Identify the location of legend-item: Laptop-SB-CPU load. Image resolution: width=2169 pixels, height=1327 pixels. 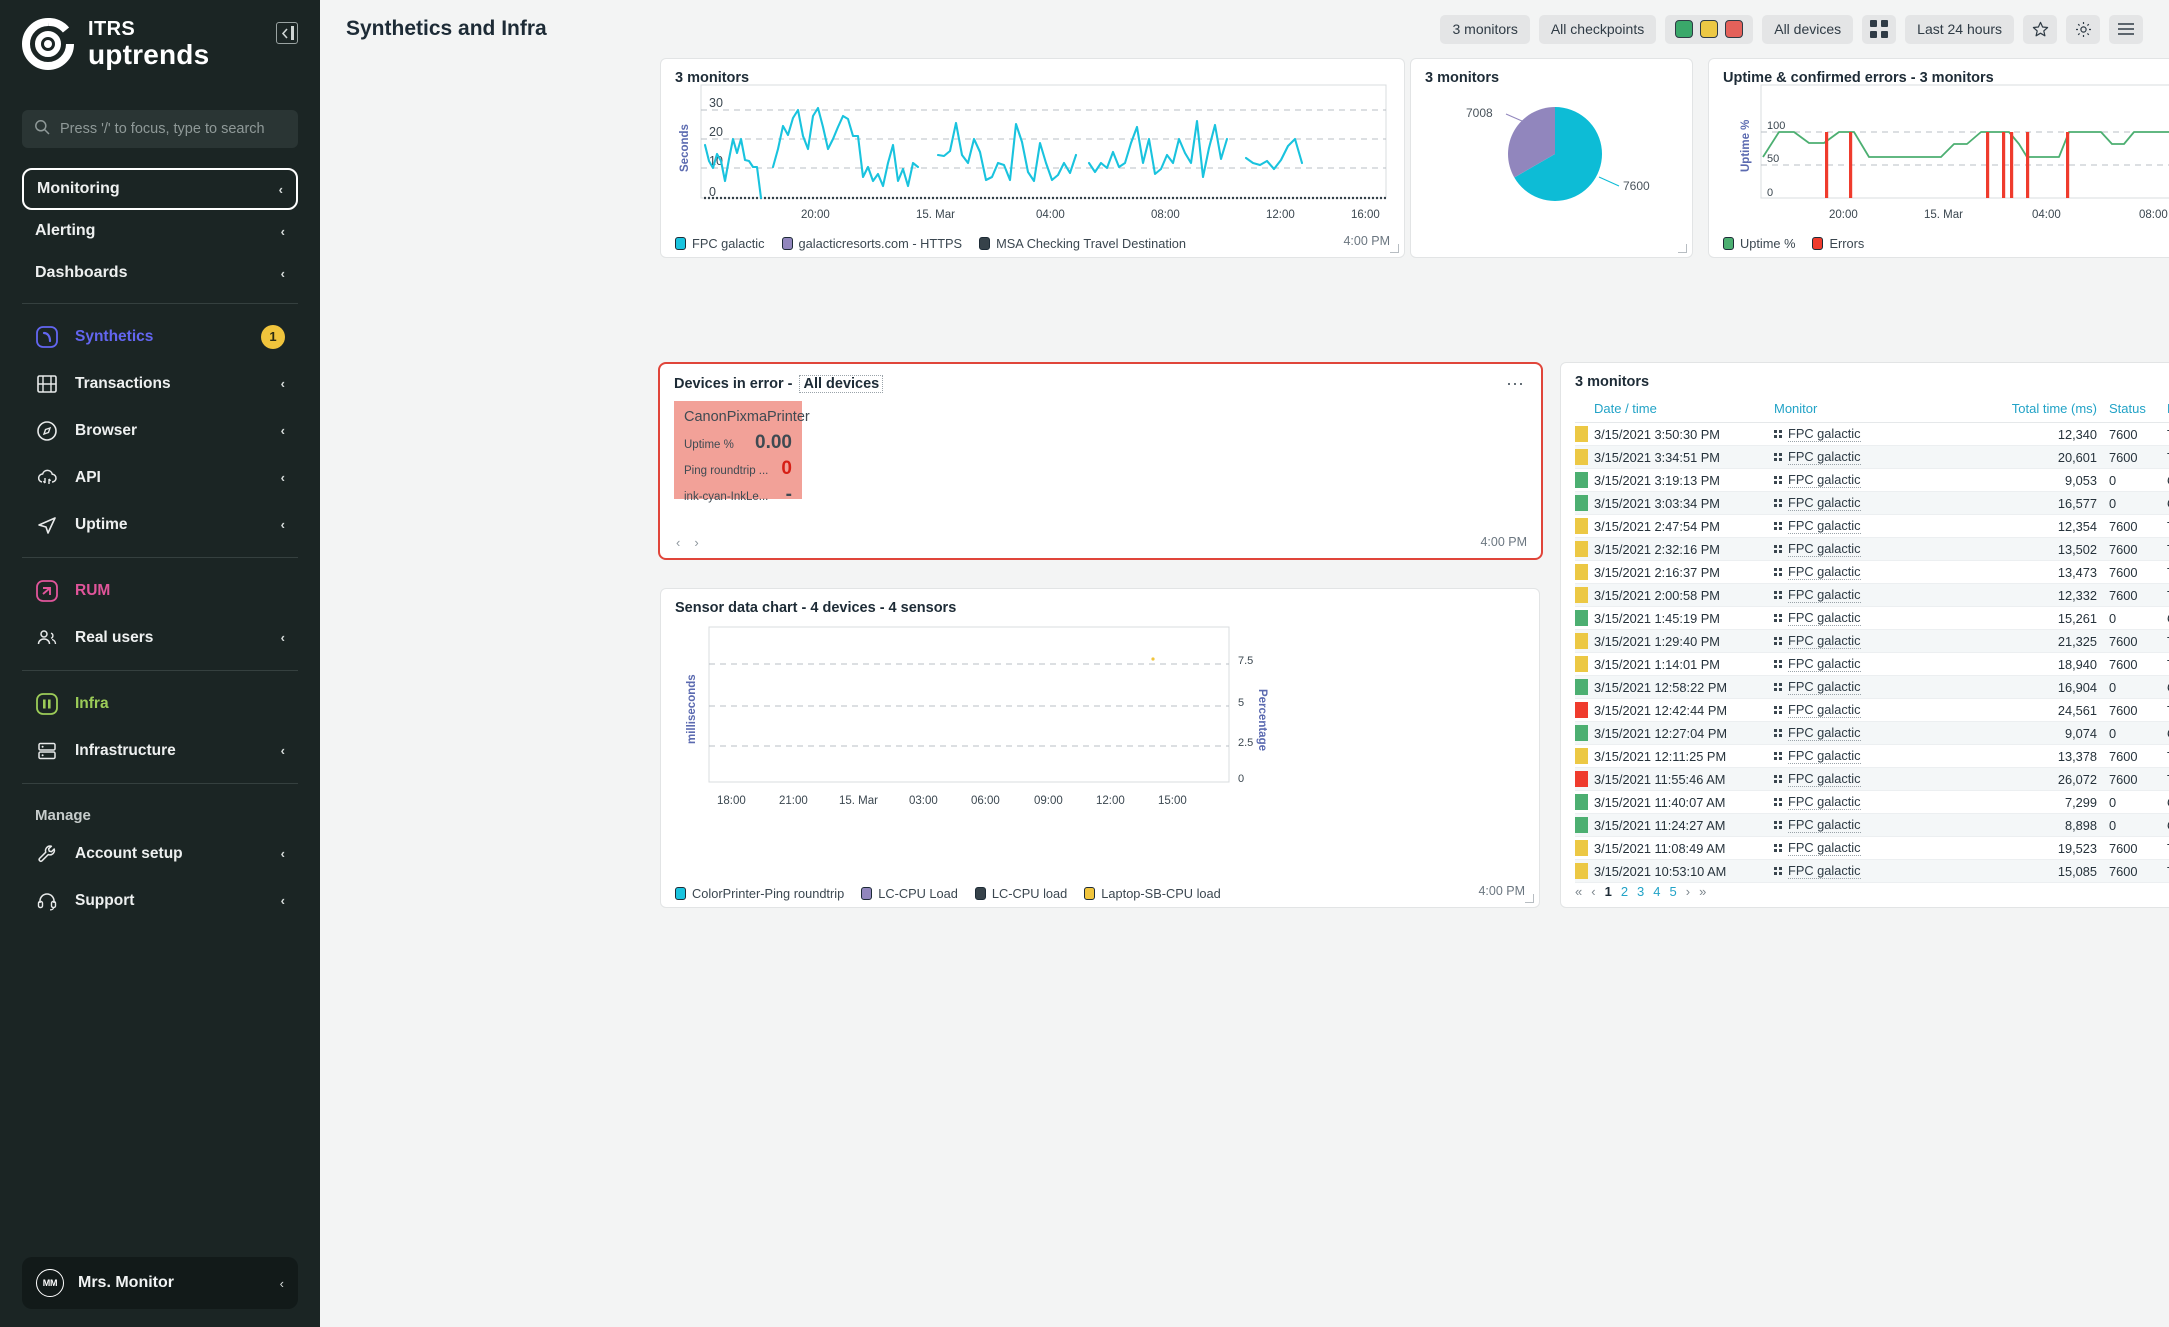
(1152, 893).